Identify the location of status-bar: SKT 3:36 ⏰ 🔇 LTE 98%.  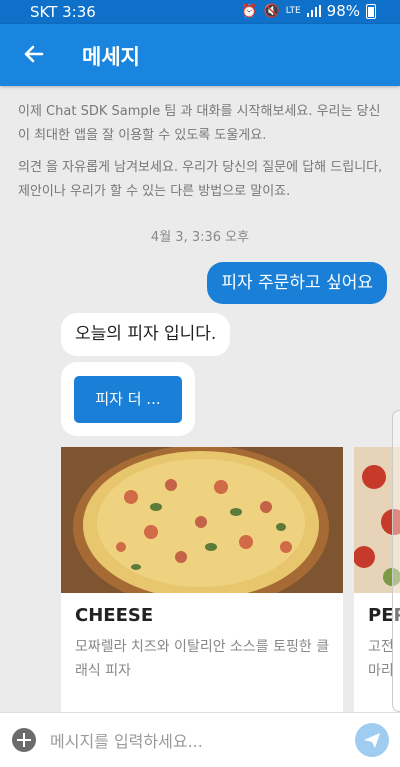
(200, 12).